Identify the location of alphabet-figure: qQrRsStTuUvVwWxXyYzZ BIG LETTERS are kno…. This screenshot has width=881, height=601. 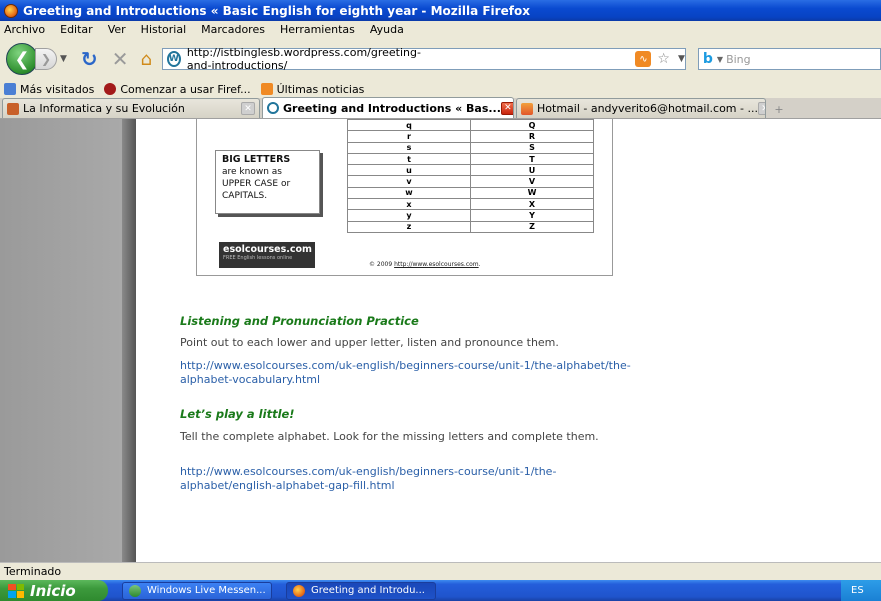
(404, 197).